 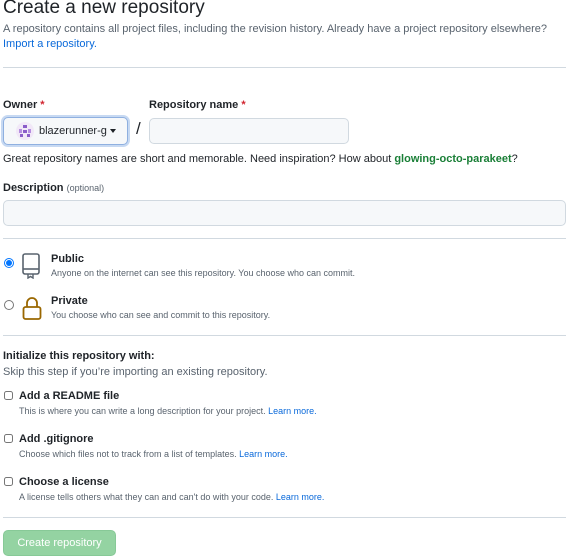 I want to click on description-label-text: Description, so click(x=33, y=188).